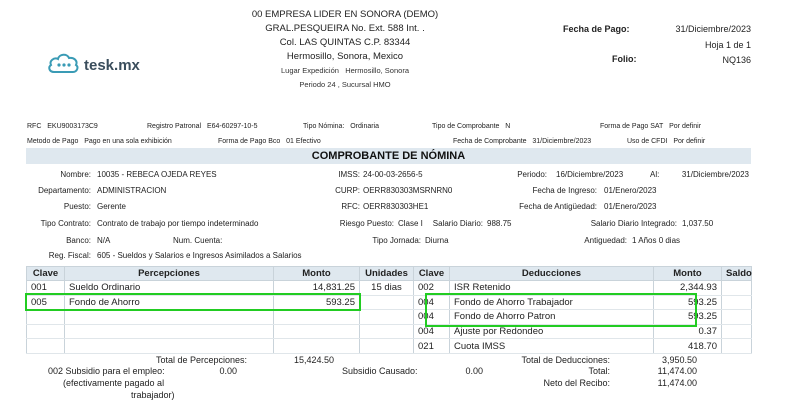 The image size is (787, 409). I want to click on col-header-monto-ded: Monto, so click(687, 273).